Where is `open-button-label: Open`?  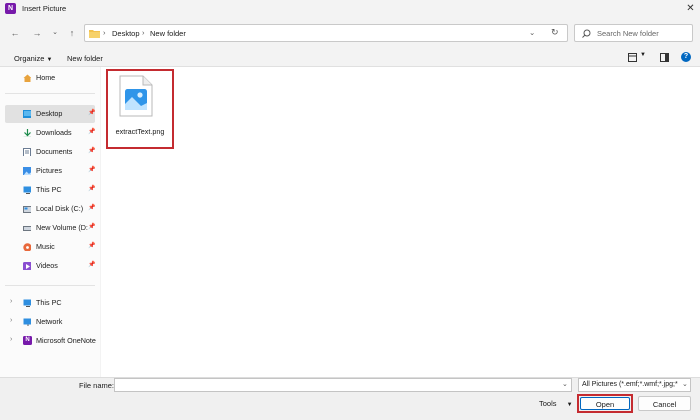 open-button-label: Open is located at coordinates (605, 404).